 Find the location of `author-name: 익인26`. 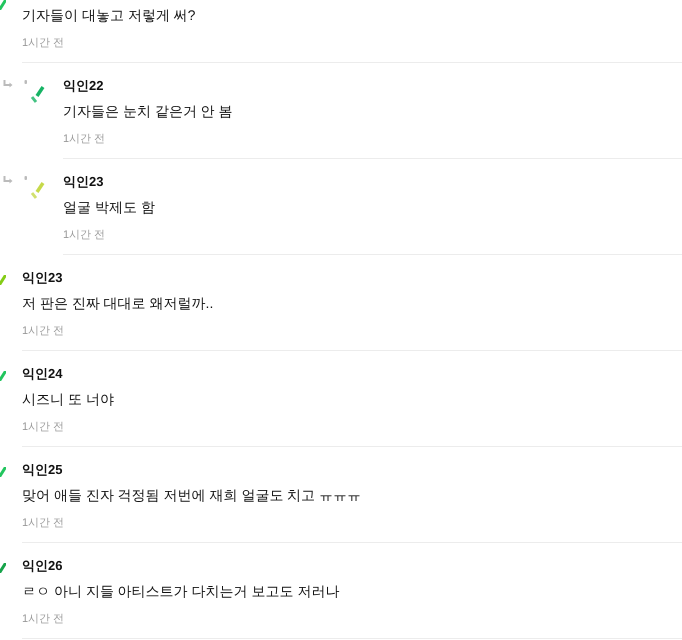

author-name: 익인26 is located at coordinates (43, 566).